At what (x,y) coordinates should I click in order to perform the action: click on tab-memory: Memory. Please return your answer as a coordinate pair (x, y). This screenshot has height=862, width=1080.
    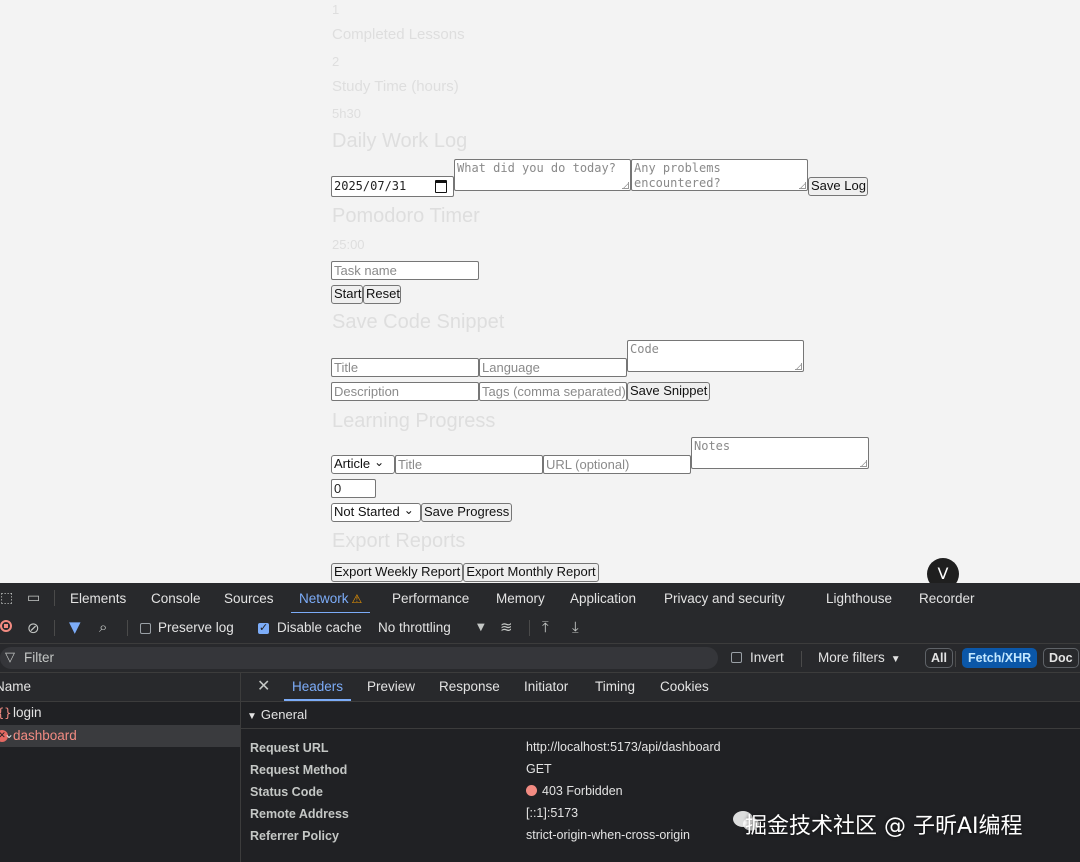
    Looking at the image, I should click on (520, 598).